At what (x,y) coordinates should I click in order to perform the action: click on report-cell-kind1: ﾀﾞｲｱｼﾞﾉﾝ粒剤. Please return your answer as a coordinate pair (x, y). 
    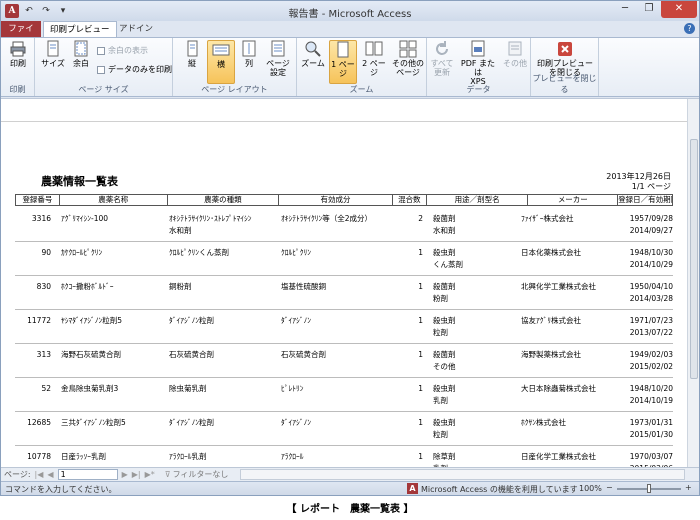
    Looking at the image, I should click on (224, 423).